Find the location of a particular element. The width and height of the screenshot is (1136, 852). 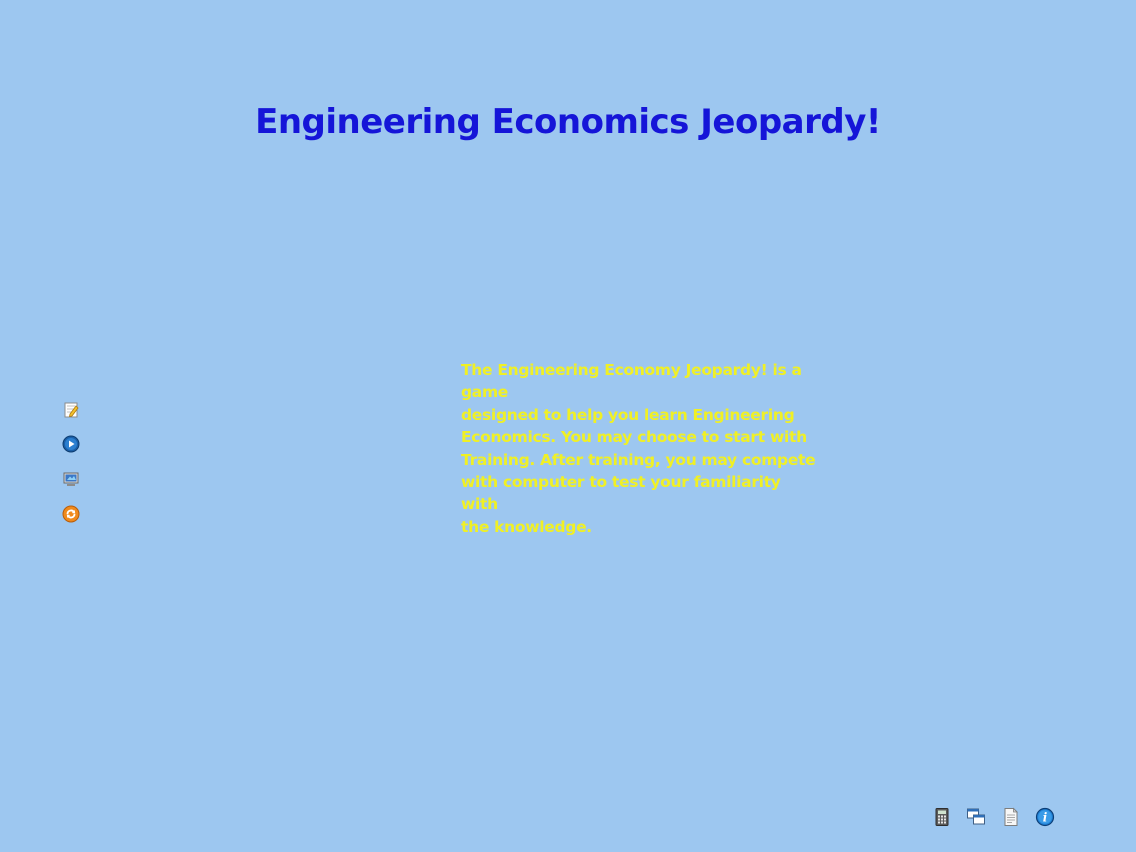

page-title: Engineering Economics Jeopardy! is located at coordinates (568, 122).